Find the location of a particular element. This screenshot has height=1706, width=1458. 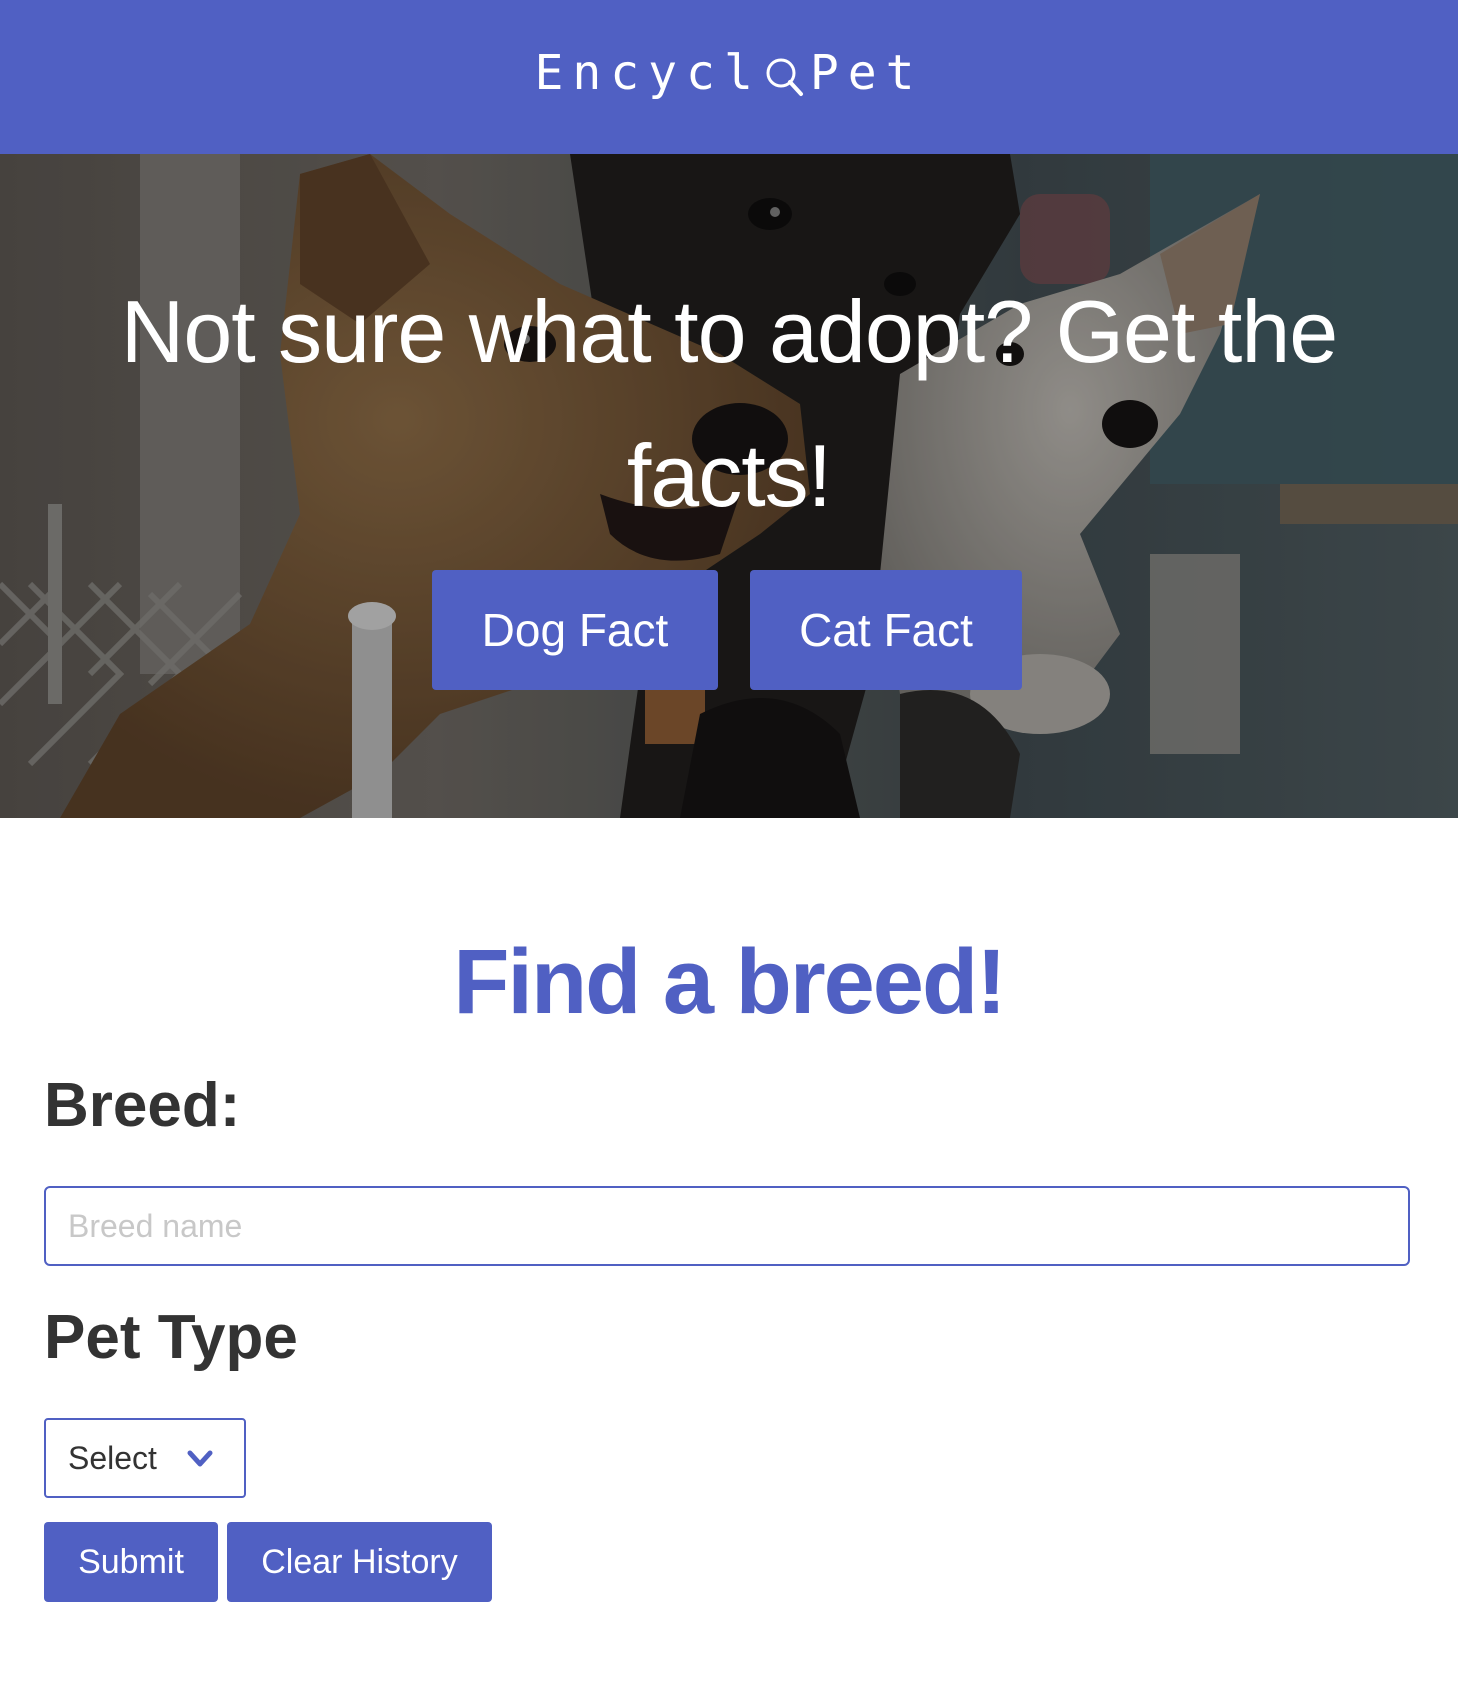

hero-headline: Not sure what to adopt? Get the facts! is located at coordinates (729, 403).